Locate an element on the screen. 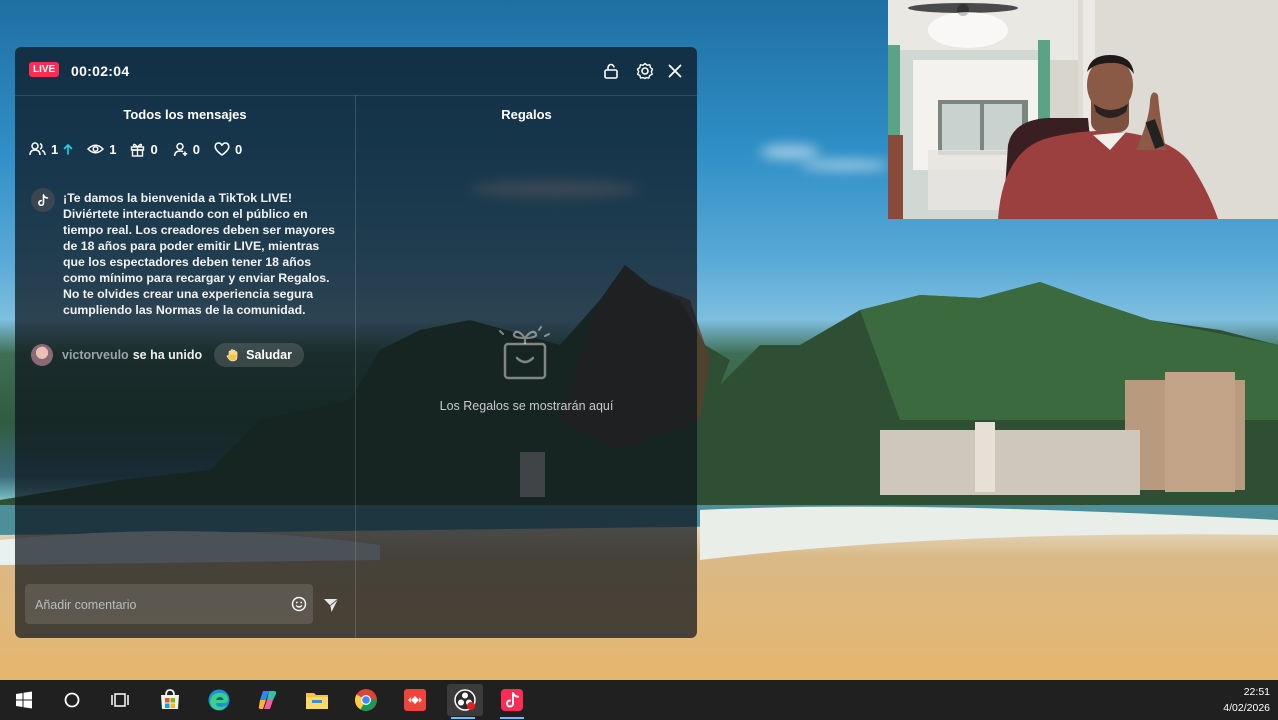 This screenshot has width=1278, height=720. live-timer: 00:02:04 is located at coordinates (100, 71).